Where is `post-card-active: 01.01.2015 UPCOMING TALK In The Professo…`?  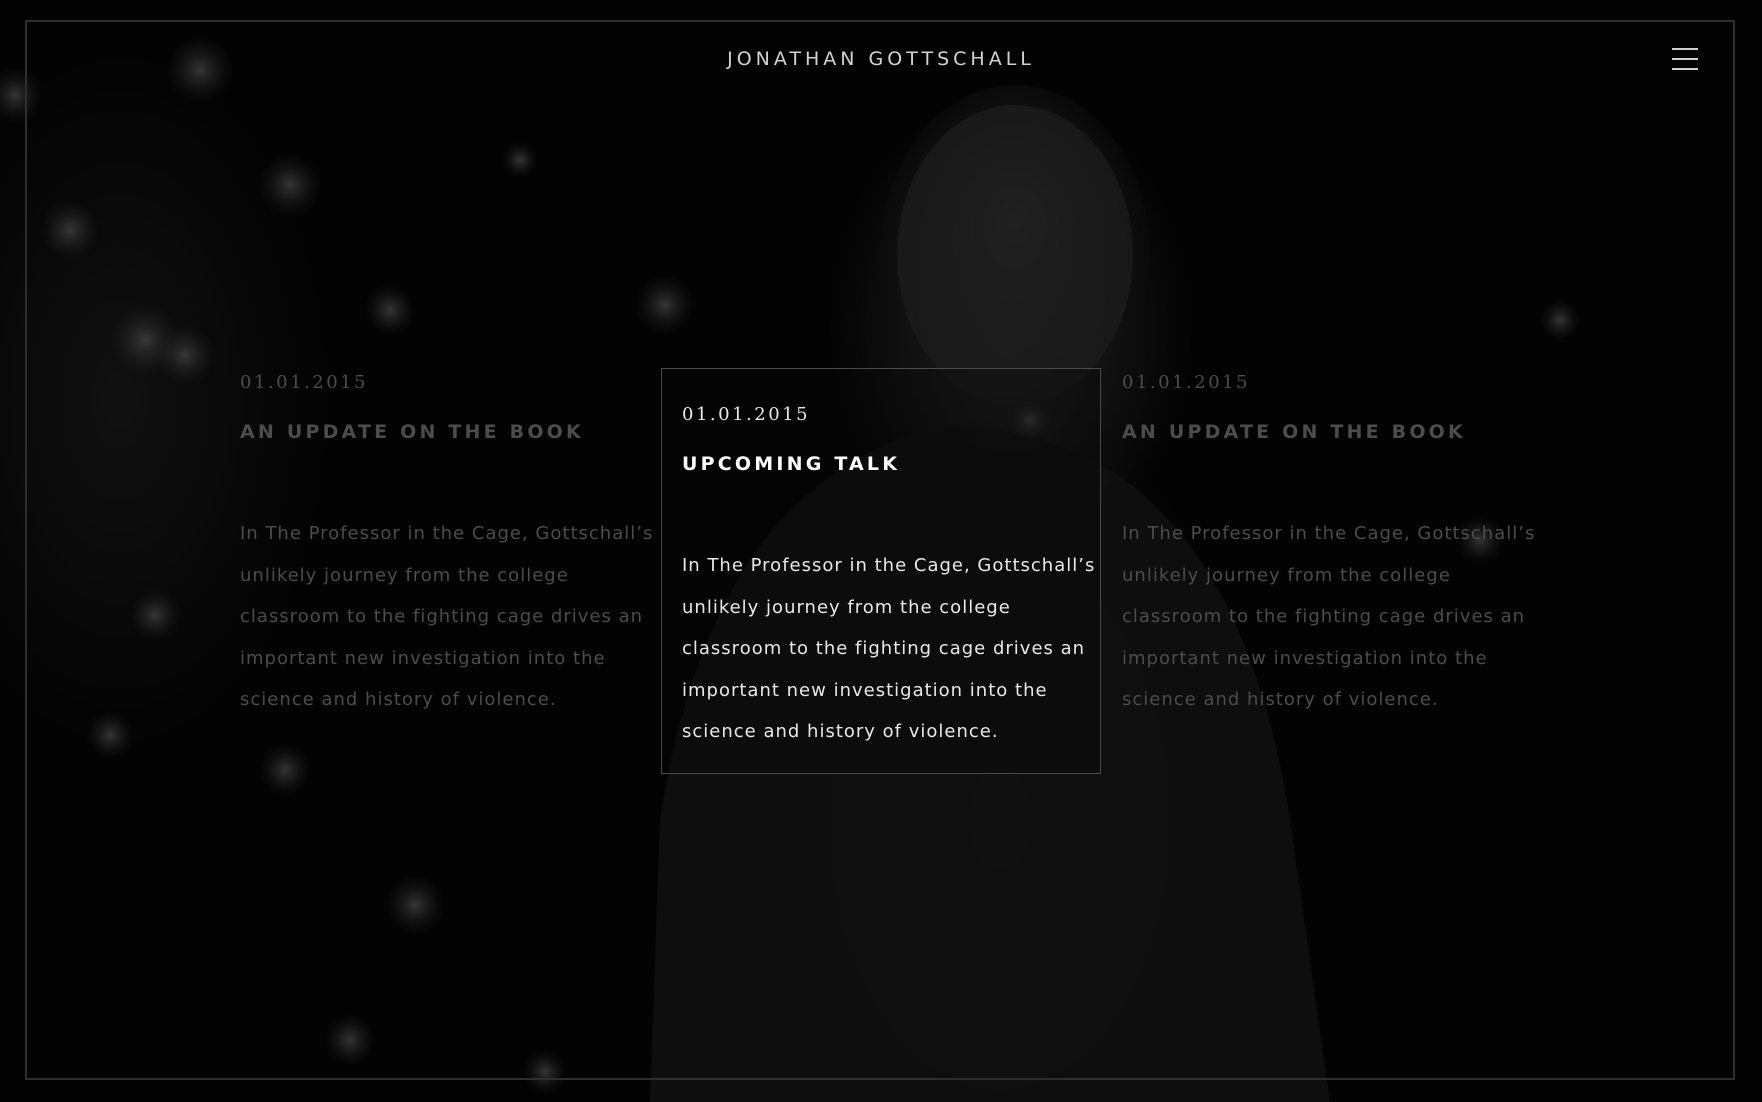 post-card-active: 01.01.2015 UPCOMING TALK In The Professo… is located at coordinates (881, 571).